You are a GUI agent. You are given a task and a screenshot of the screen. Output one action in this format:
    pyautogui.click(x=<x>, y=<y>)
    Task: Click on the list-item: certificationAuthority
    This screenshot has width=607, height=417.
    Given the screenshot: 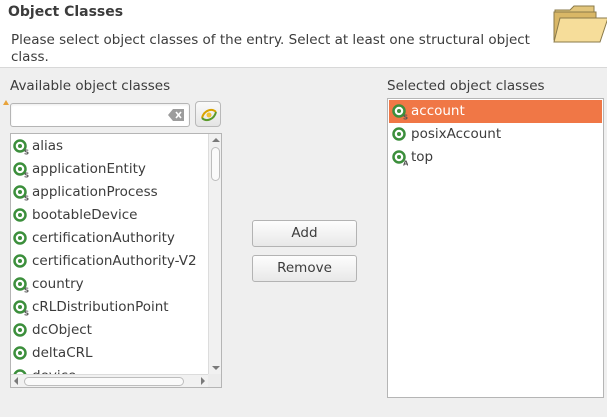 What is the action you would take?
    pyautogui.click(x=109, y=238)
    